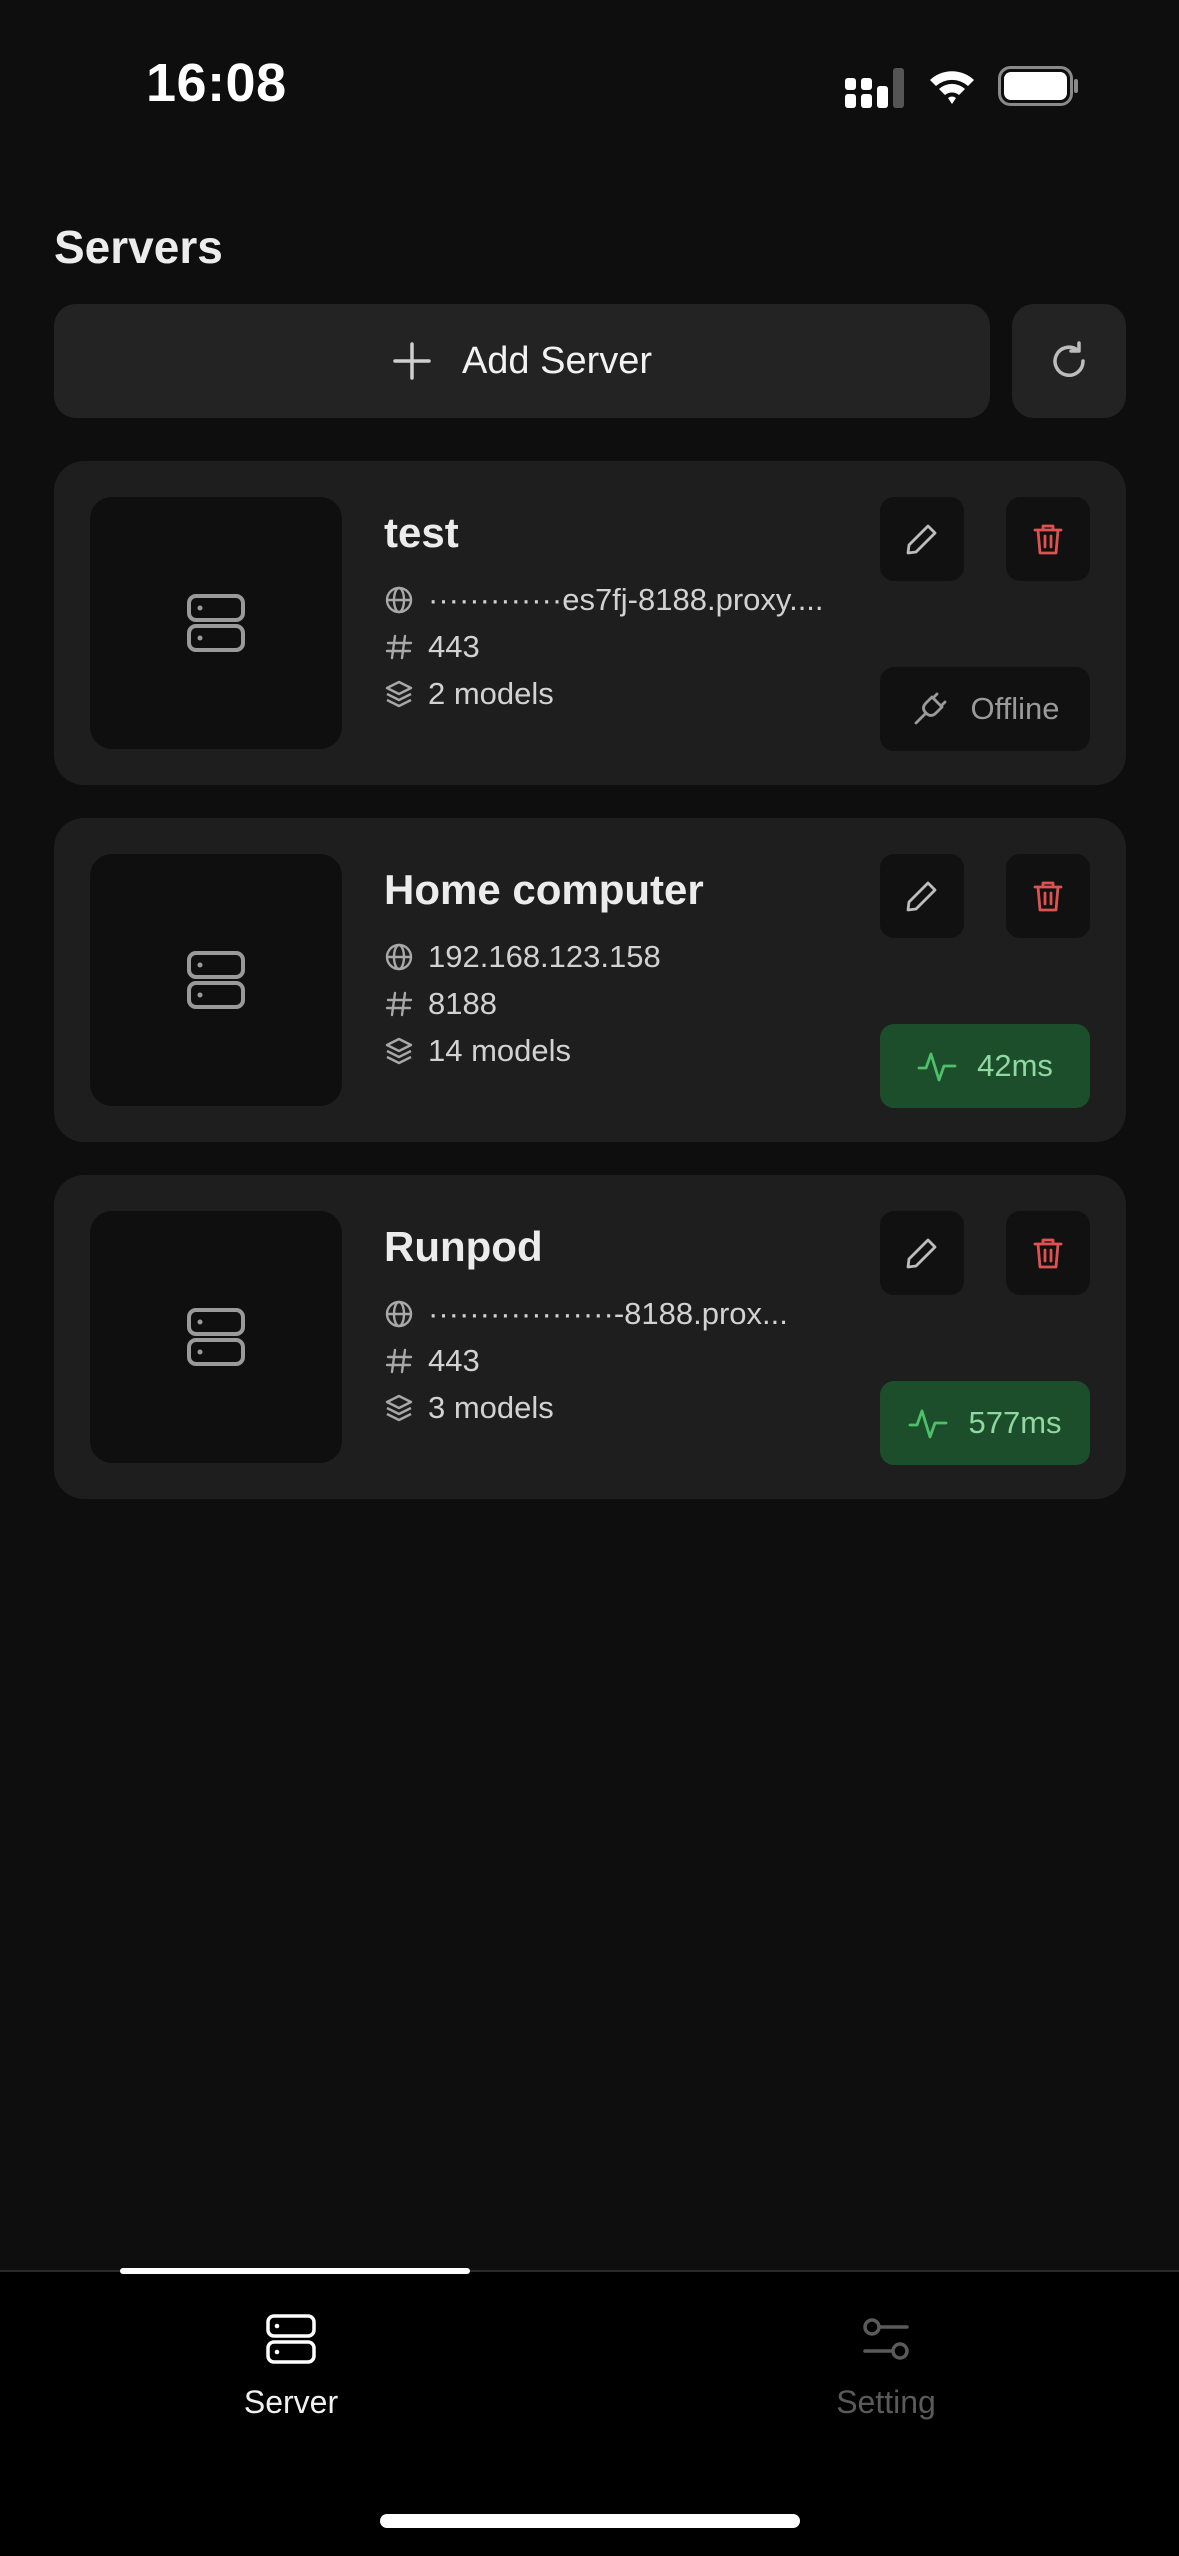  Describe the element at coordinates (931, 708) in the screenshot. I see `plug-disconnected-icon` at that location.